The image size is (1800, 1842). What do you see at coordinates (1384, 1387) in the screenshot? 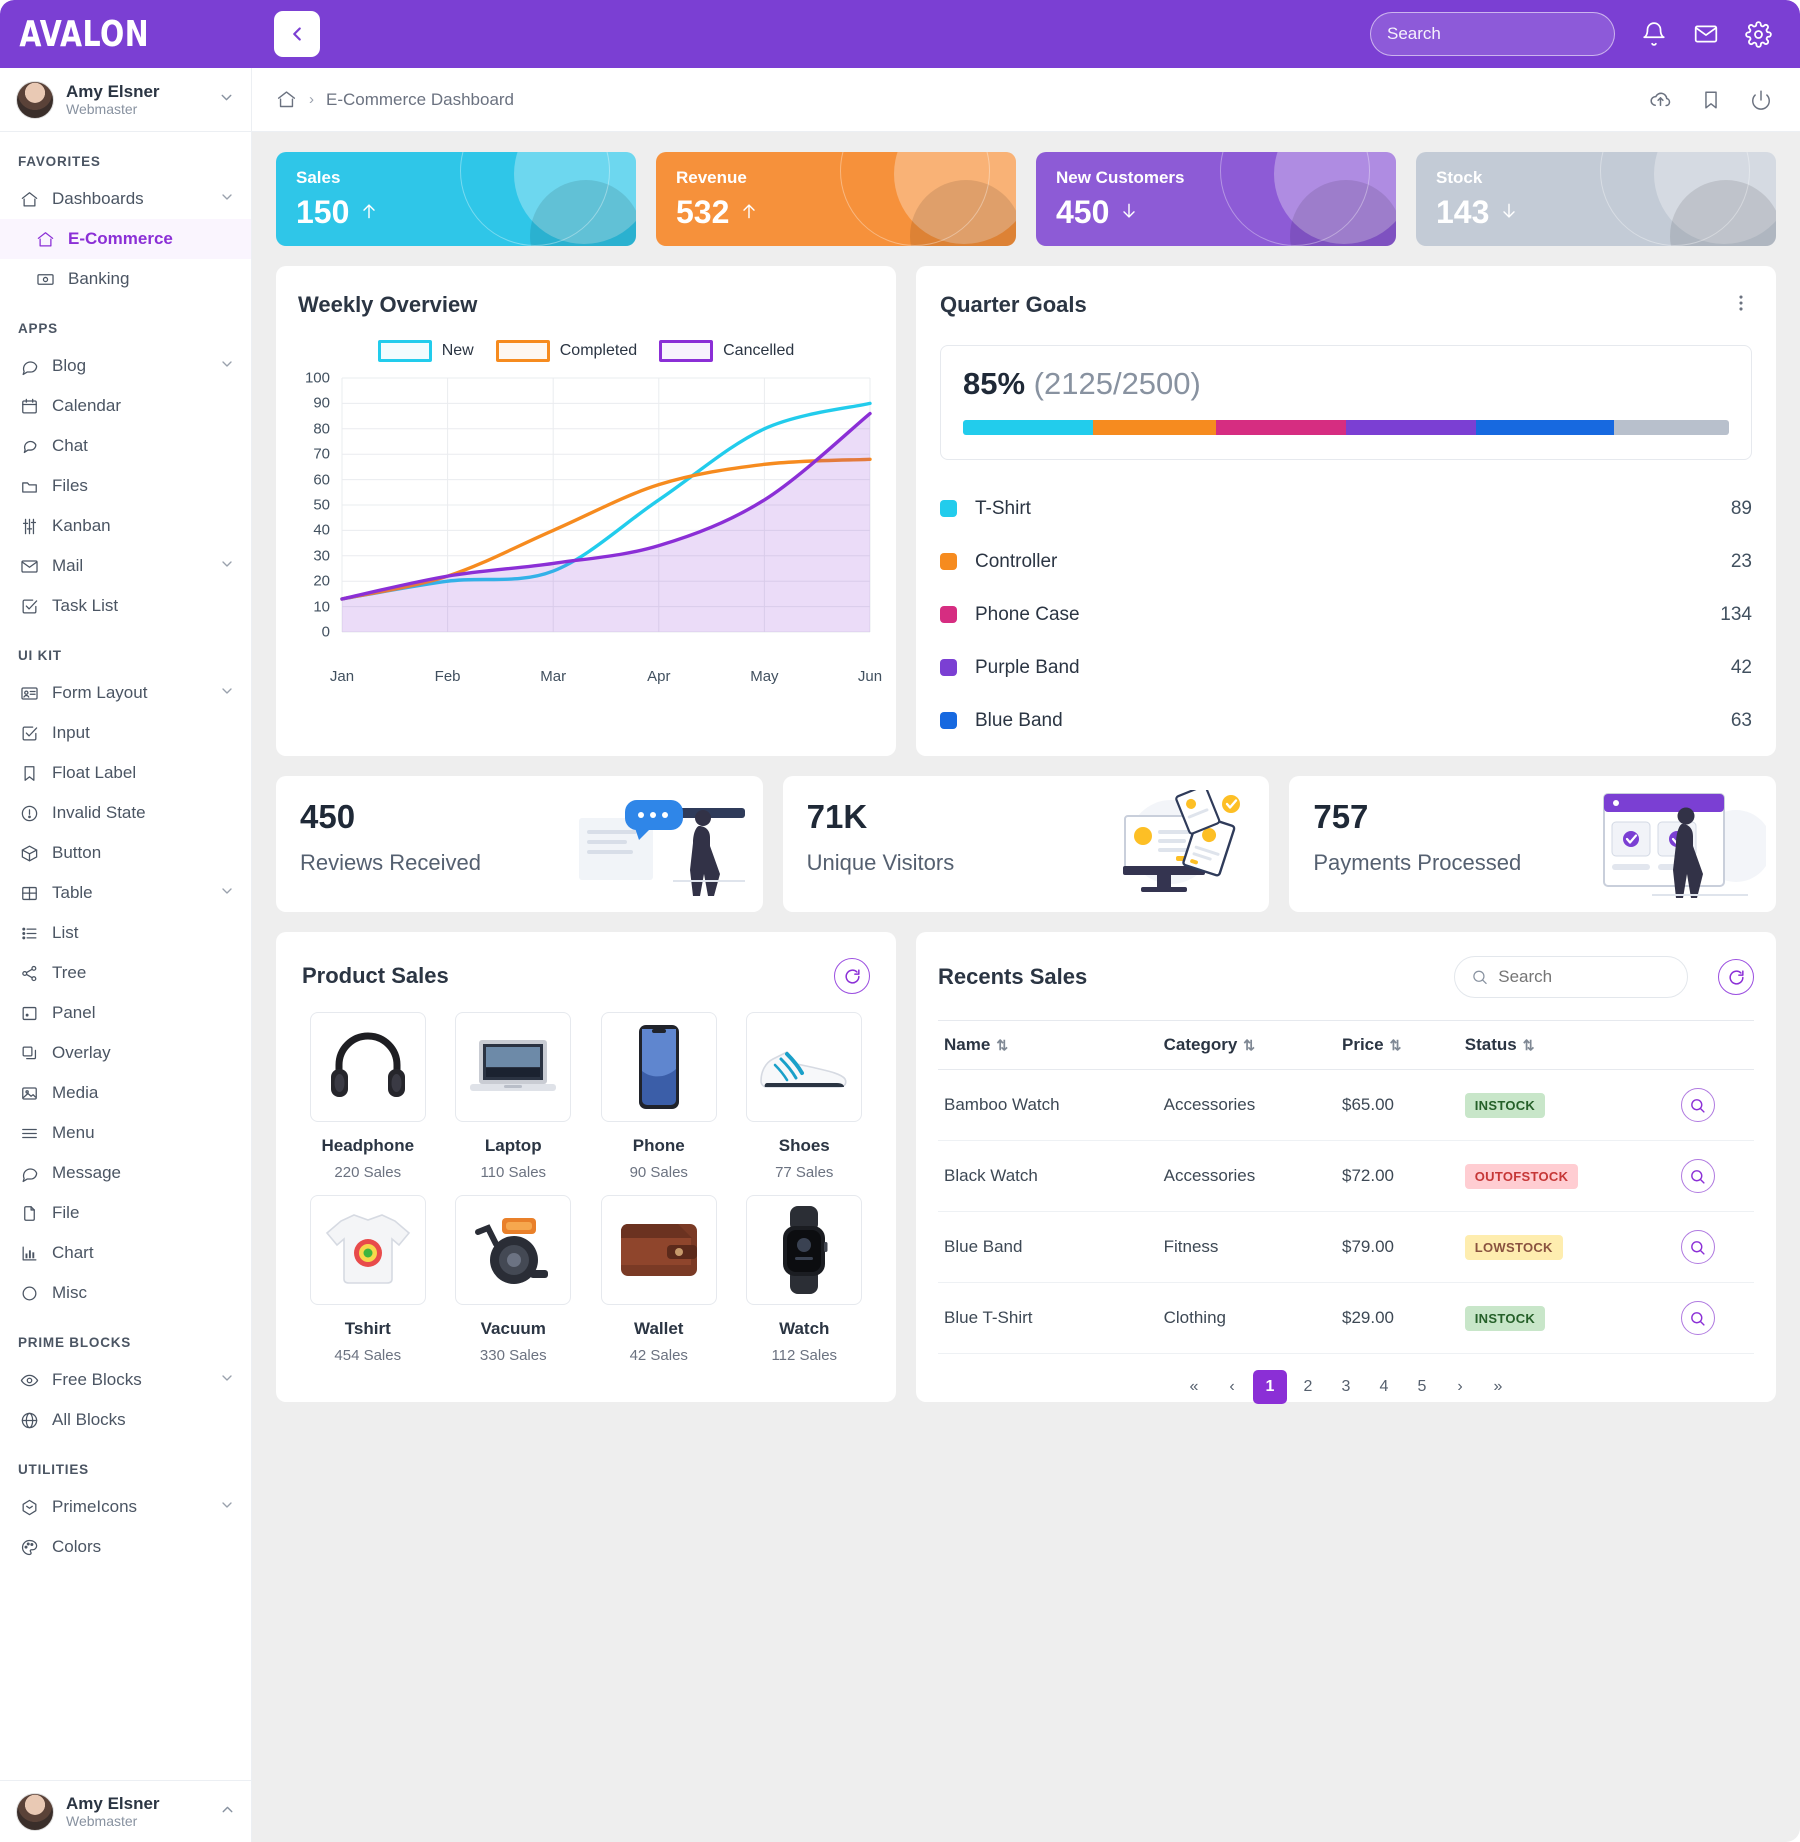
I see `page-button-4: 4` at bounding box center [1384, 1387].